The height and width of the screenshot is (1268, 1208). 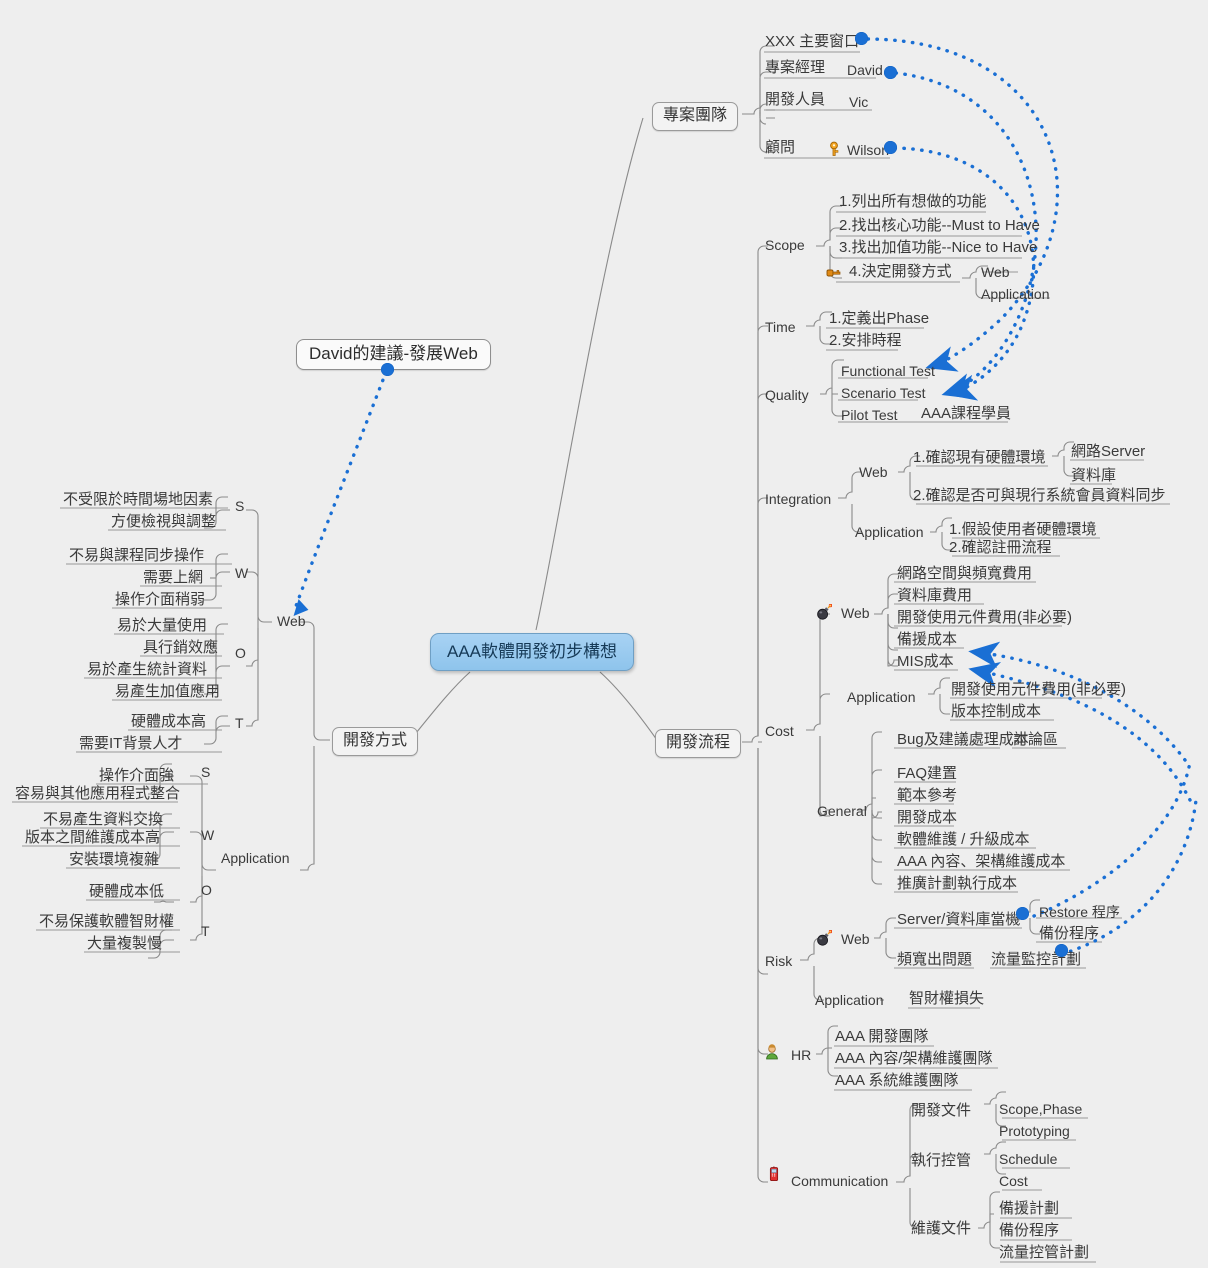 I want to click on quality-item-2: Pilot Test, so click(x=869, y=415).